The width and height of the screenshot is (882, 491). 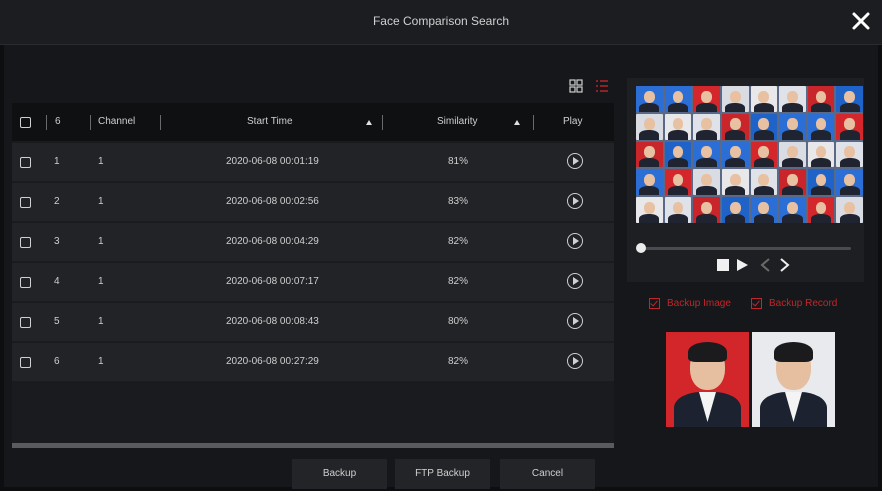 What do you see at coordinates (756, 303) in the screenshot?
I see `backup-record-checkbox` at bounding box center [756, 303].